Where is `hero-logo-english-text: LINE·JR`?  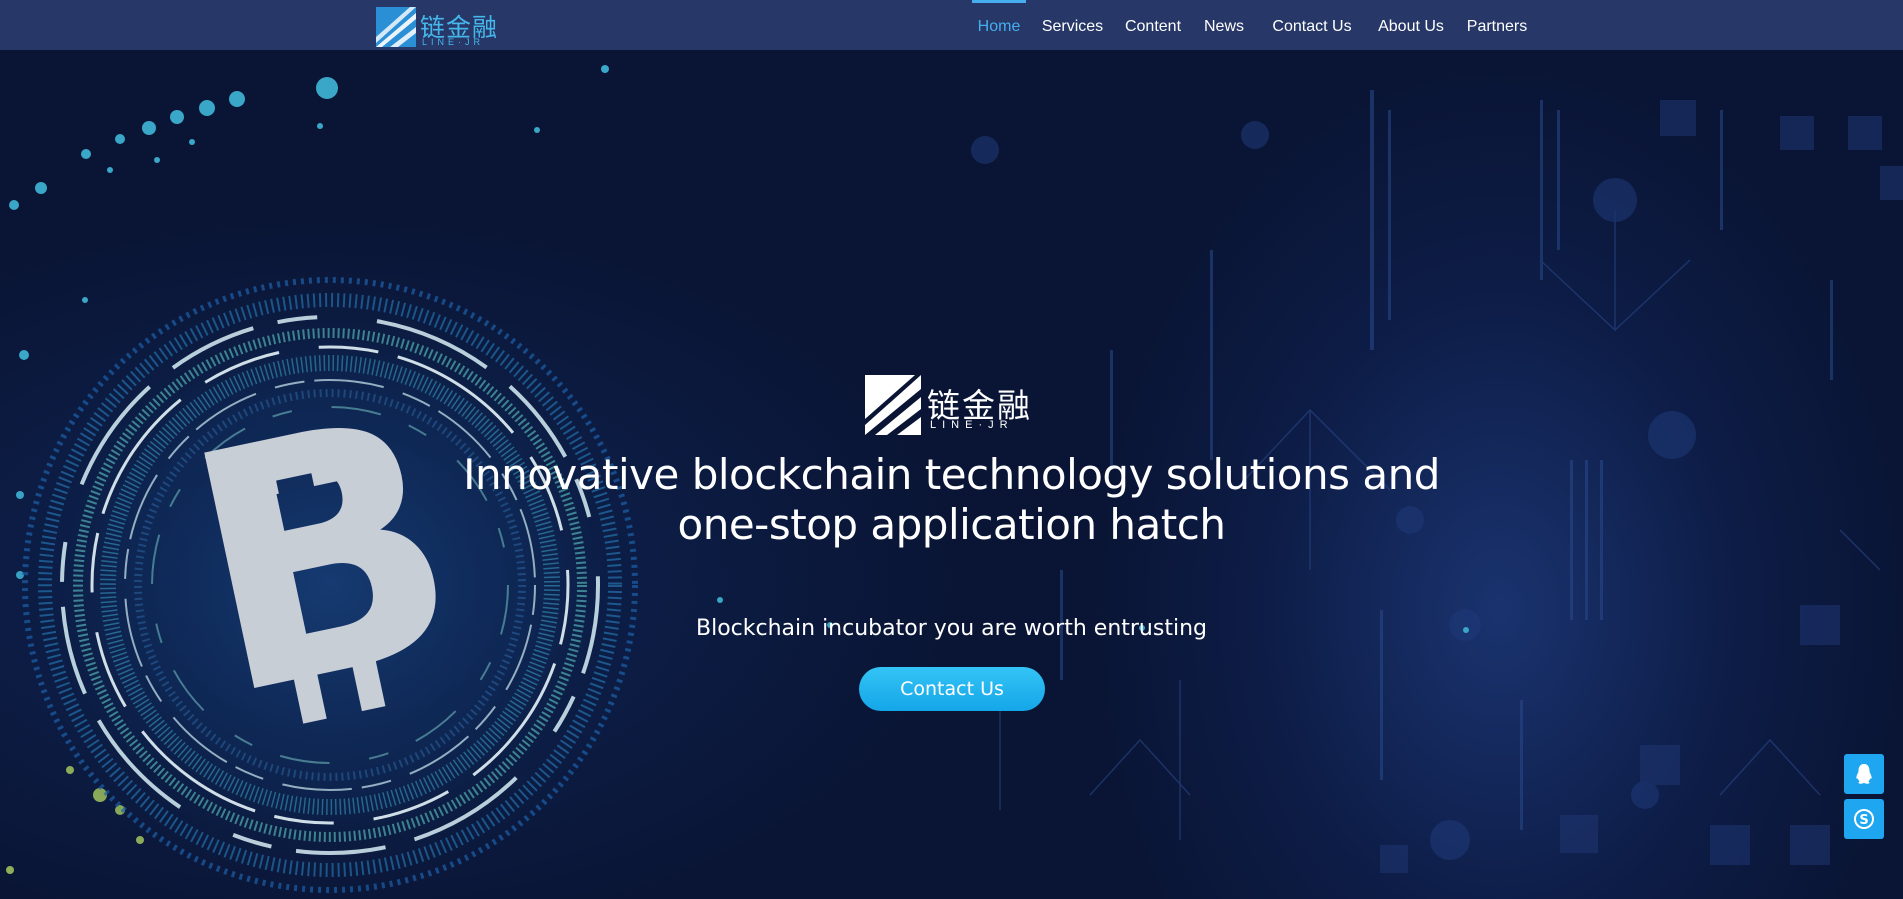
hero-logo-english-text: LINE·JR is located at coordinates (972, 425).